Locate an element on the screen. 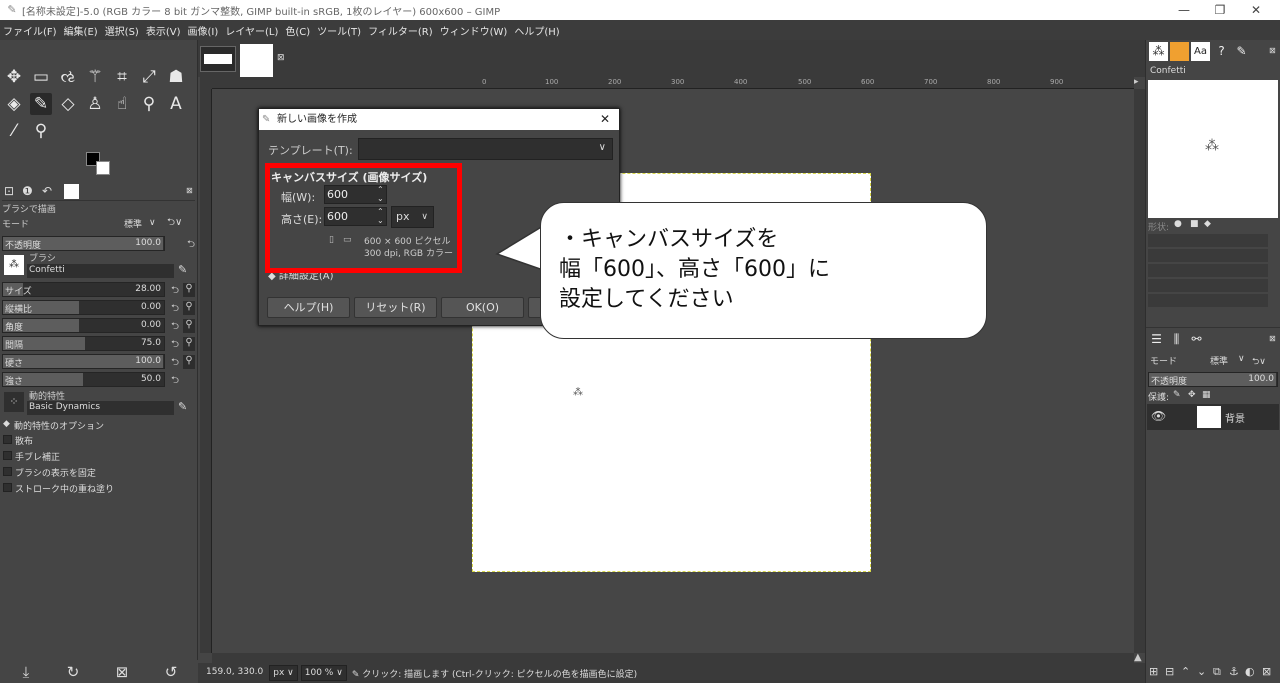  shape-diamond-icon: ◆ is located at coordinates (1207, 224).